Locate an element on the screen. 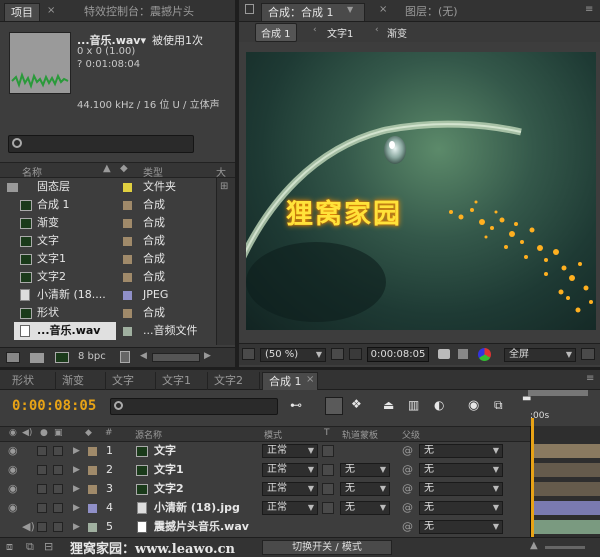 Image resolution: width=600 pixels, height=557 pixels. layer-name: 文字2 is located at coordinates (169, 489).